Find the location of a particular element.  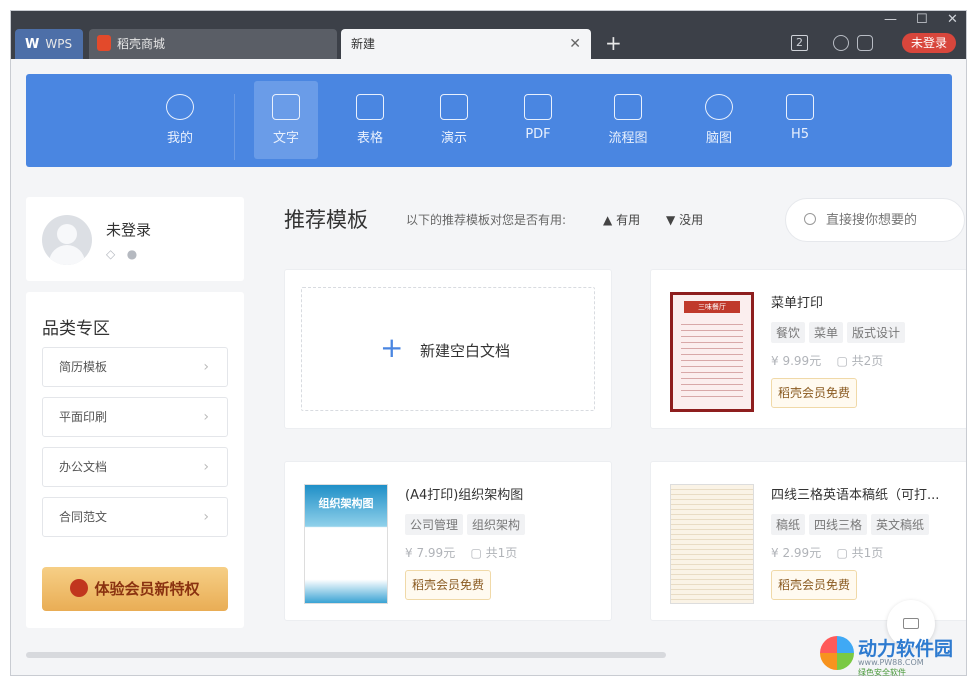

template-tags: 餐饮 菜单 版式设计 is located at coordinates (840, 332).